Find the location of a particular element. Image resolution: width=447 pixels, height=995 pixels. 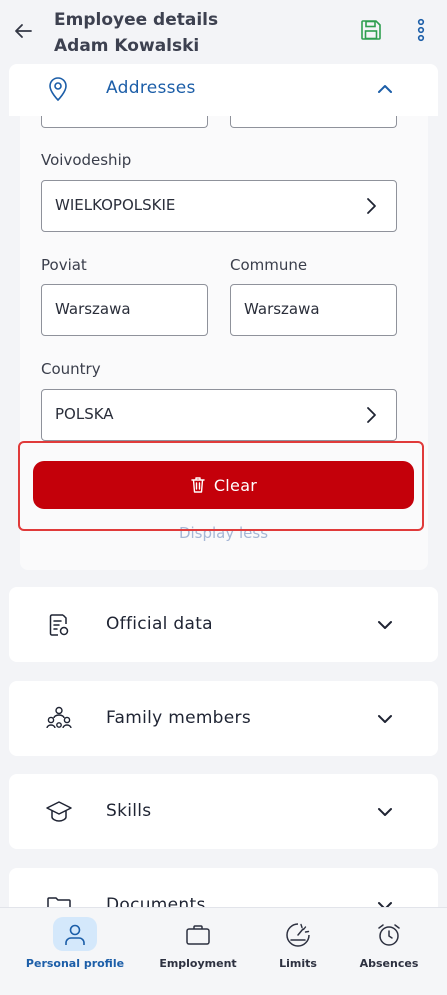

documents-section: Documents is located at coordinates (223, 887).